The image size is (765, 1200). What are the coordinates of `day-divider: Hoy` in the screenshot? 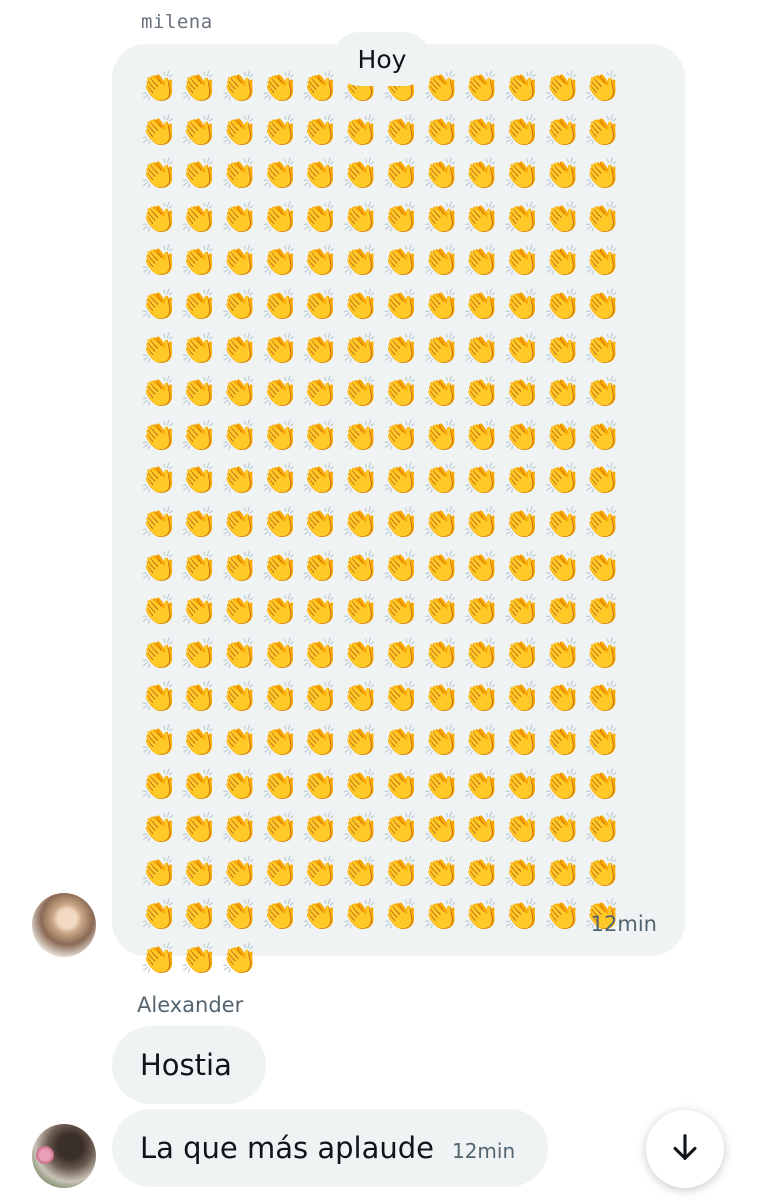 It's located at (382, 59).